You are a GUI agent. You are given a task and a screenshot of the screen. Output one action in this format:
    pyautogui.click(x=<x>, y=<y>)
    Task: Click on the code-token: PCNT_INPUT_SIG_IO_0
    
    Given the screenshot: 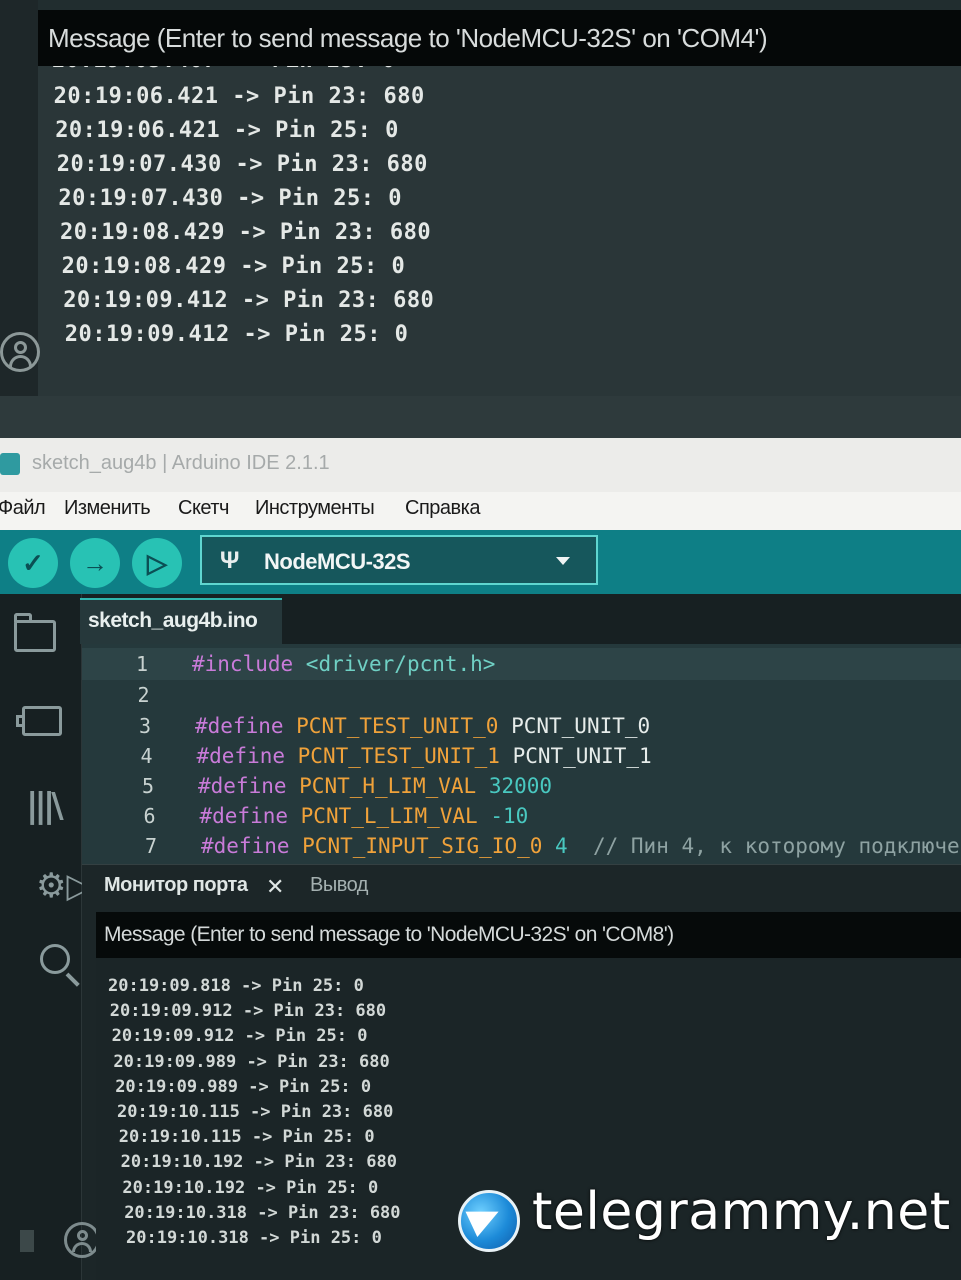 What is the action you would take?
    pyautogui.click(x=416, y=846)
    